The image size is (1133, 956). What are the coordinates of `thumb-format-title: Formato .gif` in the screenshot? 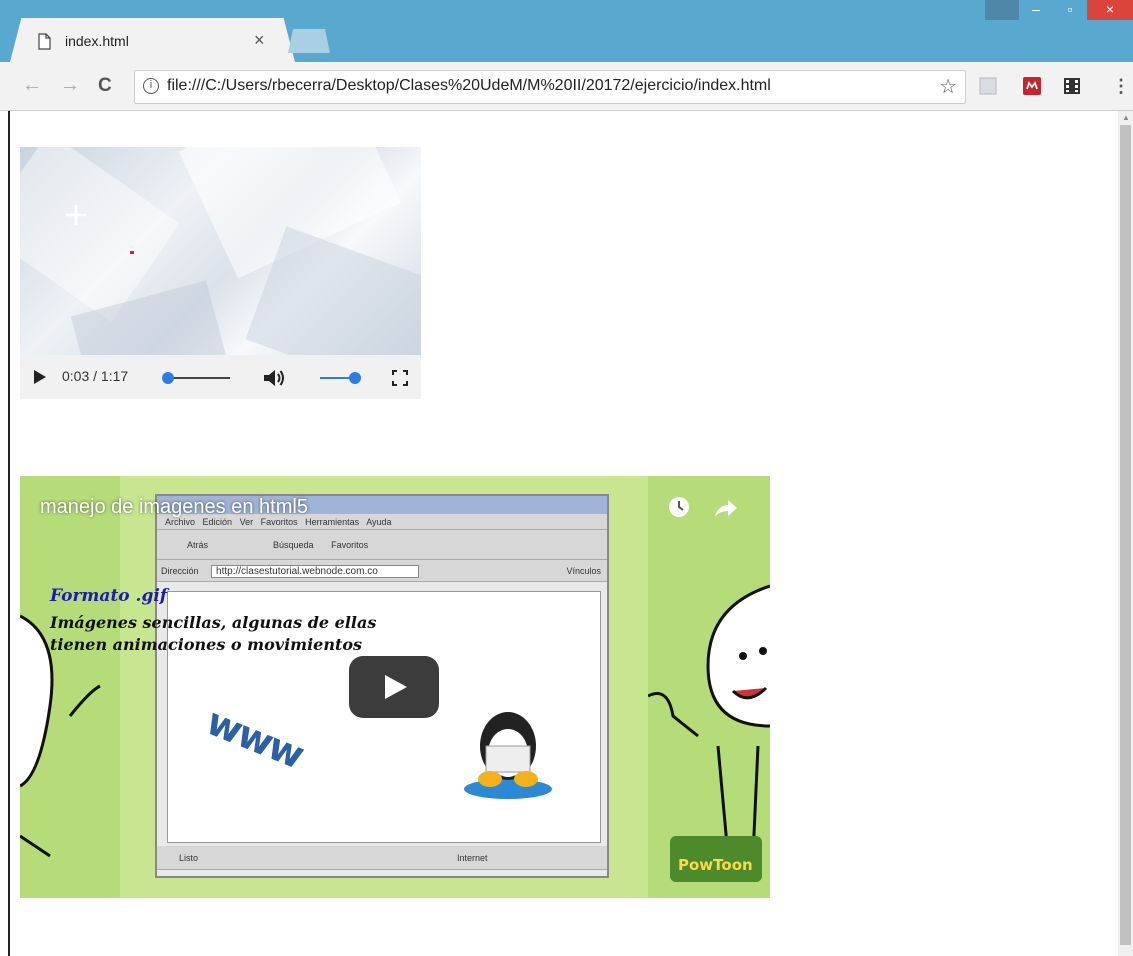 It's located at (109, 596).